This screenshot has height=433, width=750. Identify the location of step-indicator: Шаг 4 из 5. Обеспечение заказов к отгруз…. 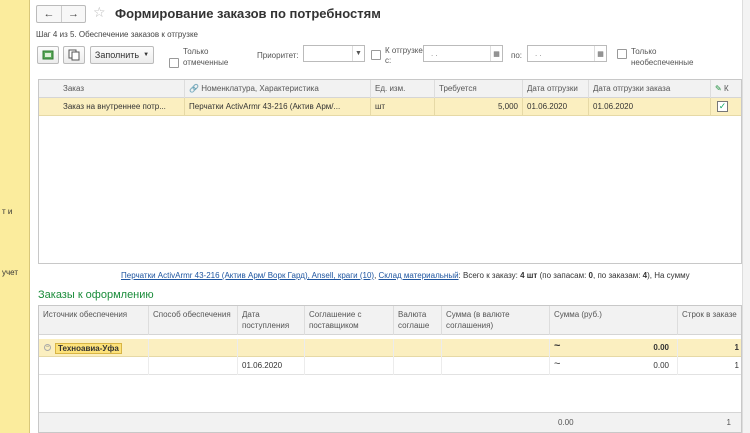
(117, 34).